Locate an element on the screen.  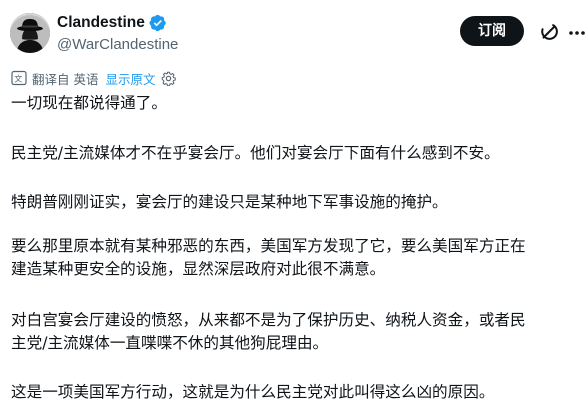
svg-text: 文 is located at coordinates (18, 79).